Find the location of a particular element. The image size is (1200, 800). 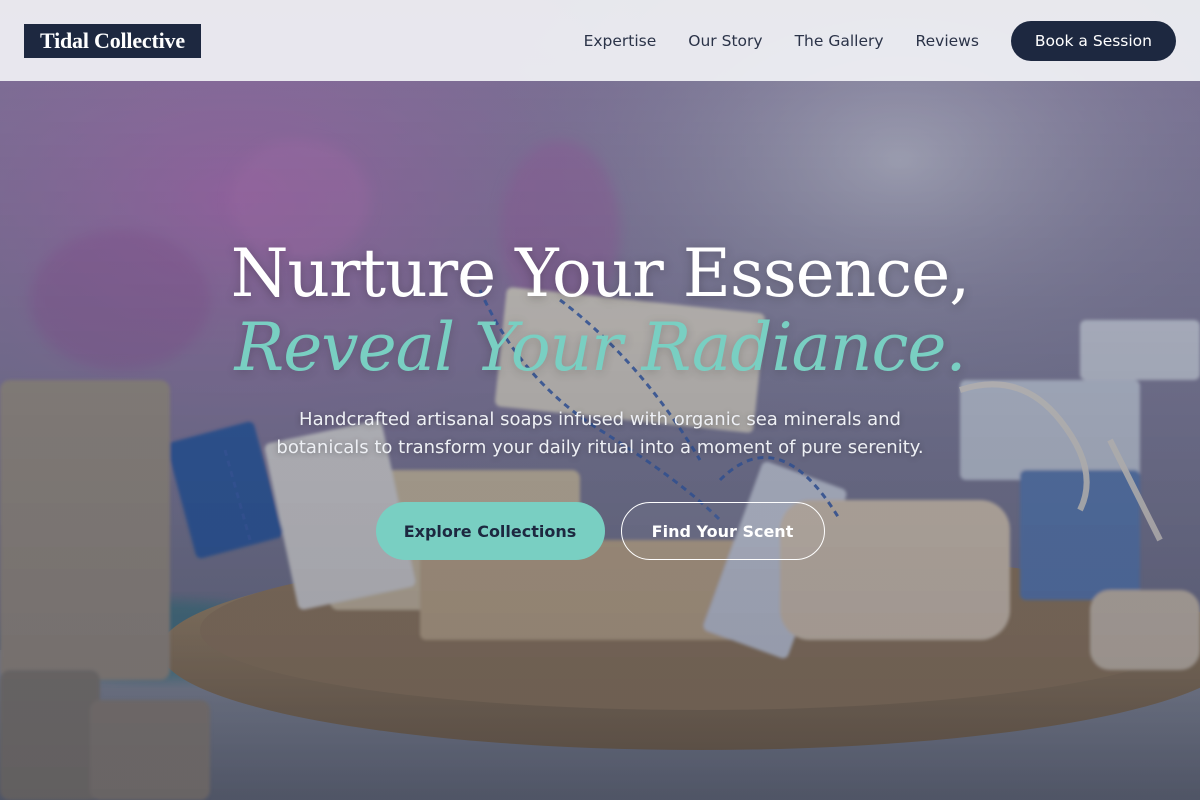

hero-button-row: Explore Collections Find Your Scent is located at coordinates (600, 531).